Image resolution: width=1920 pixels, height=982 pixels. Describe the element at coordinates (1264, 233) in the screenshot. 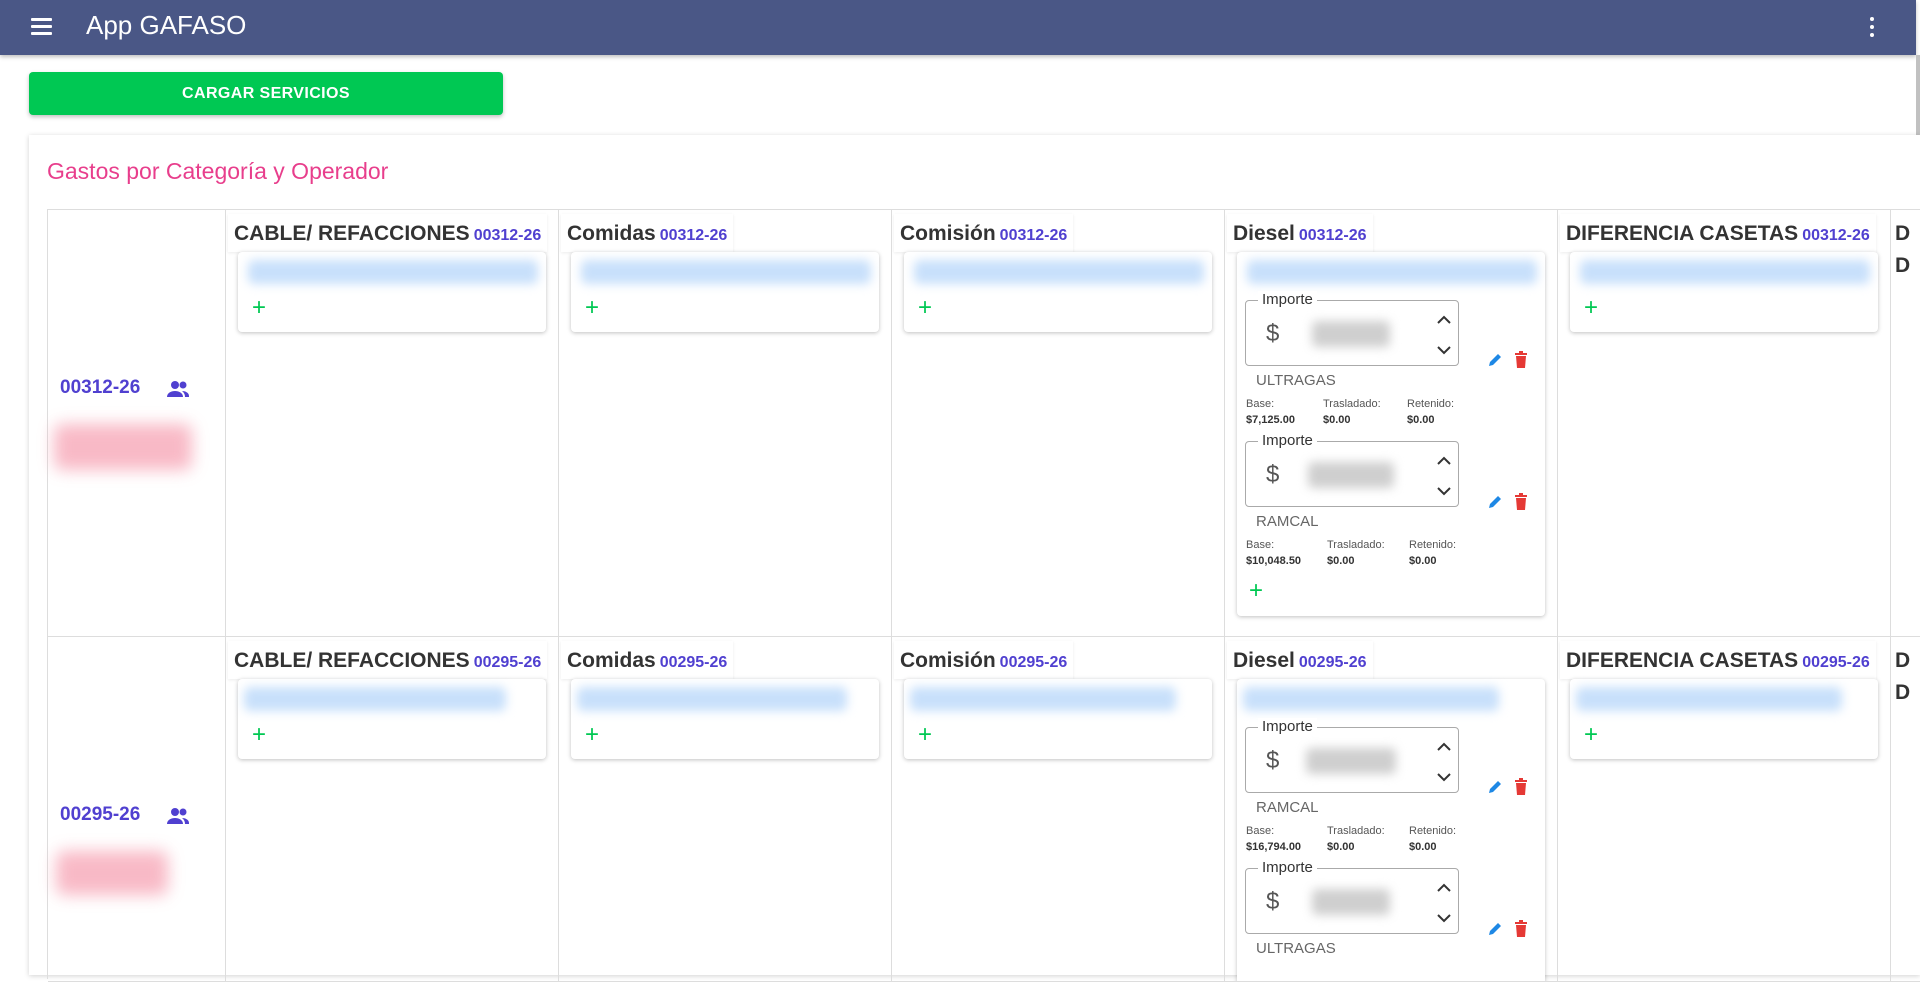

I see `category-name: Diesel` at that location.